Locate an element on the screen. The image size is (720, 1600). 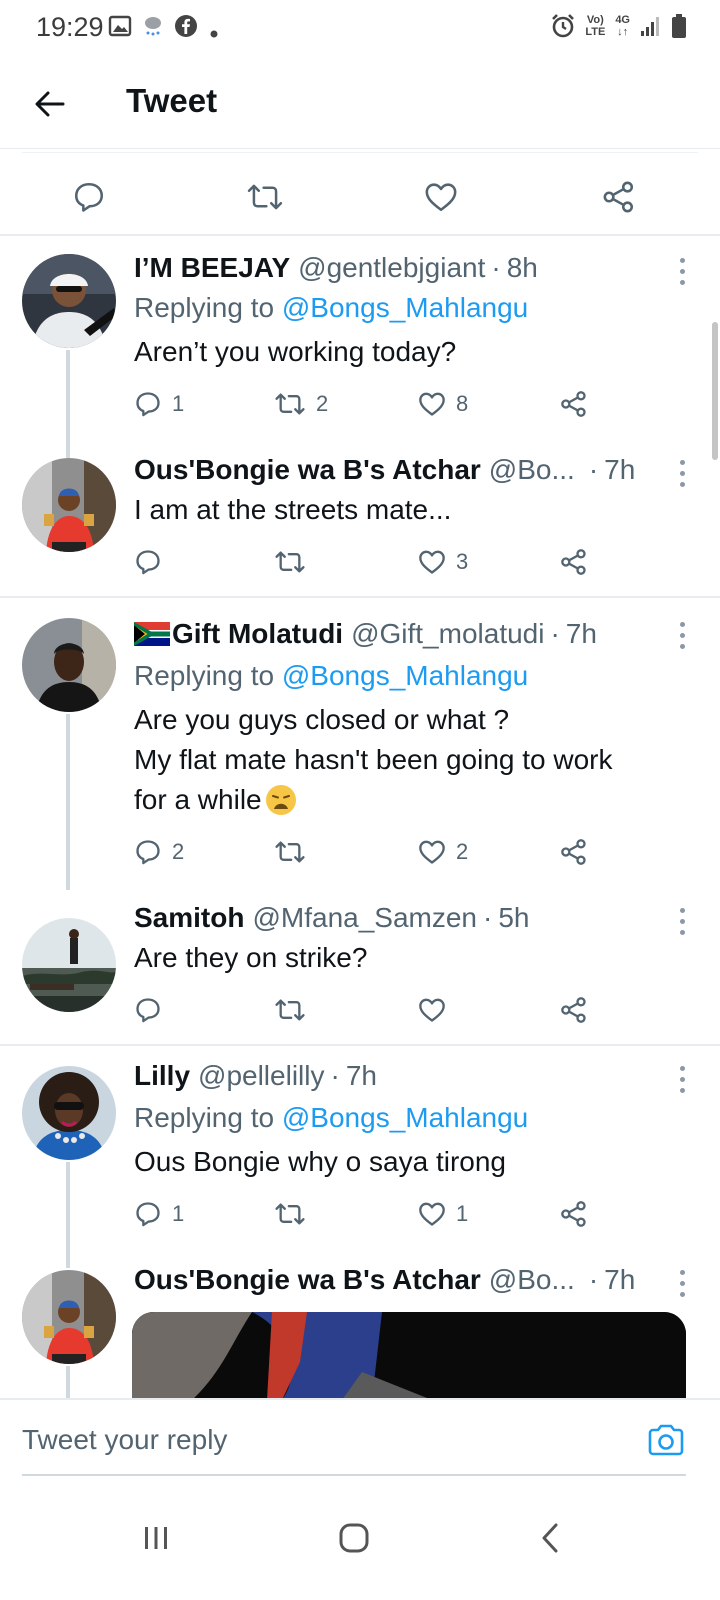
tweet-header: Lilly @pellelilly · 7h is located at coordinates (255, 1076).